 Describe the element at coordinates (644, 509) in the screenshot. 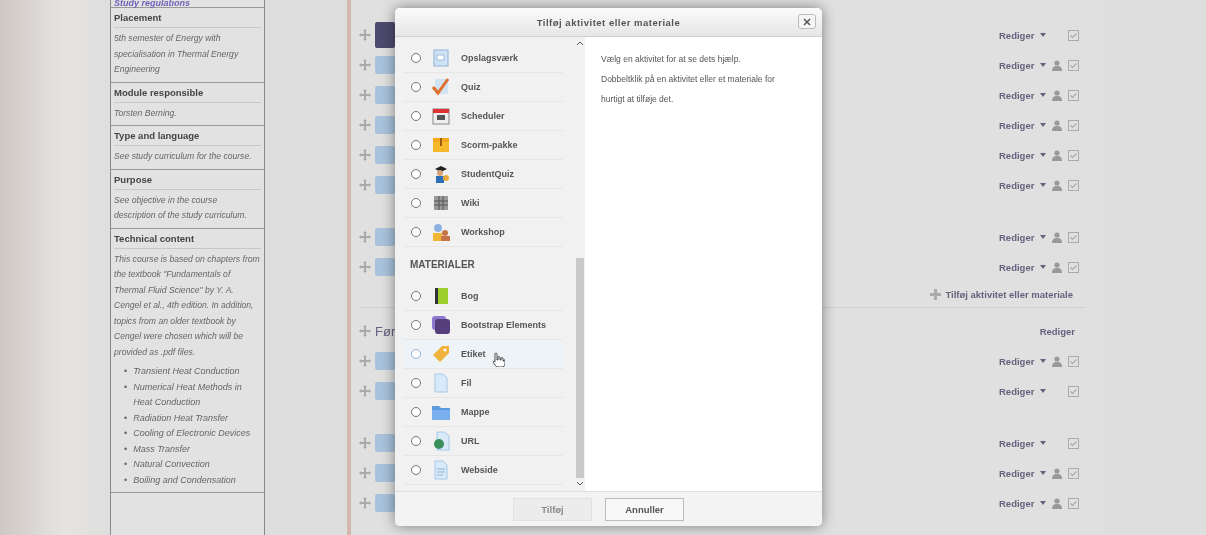

I see `dialog-button: Annuller` at that location.